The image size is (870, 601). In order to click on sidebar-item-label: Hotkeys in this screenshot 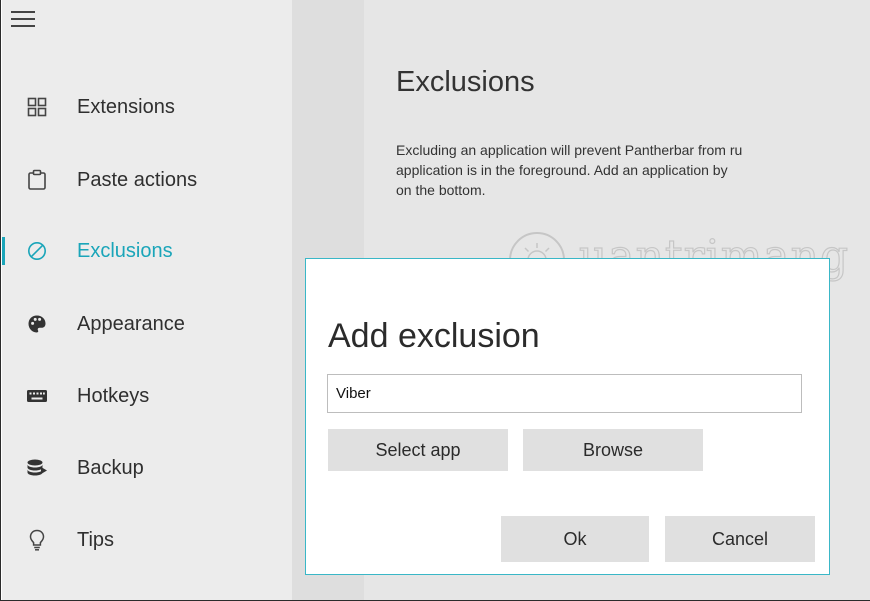, I will do `click(113, 396)`.